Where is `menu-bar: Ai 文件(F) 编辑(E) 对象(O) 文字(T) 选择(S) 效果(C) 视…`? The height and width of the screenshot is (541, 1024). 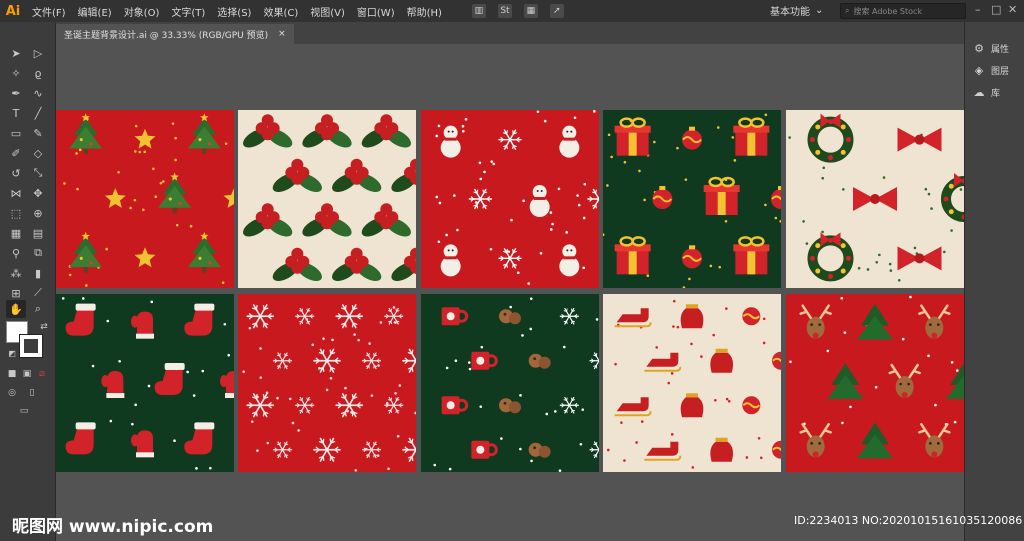
menu-bar: Ai 文件(F) 编辑(E) 对象(O) 文字(T) 选择(S) 效果(C) 视… is located at coordinates (512, 11).